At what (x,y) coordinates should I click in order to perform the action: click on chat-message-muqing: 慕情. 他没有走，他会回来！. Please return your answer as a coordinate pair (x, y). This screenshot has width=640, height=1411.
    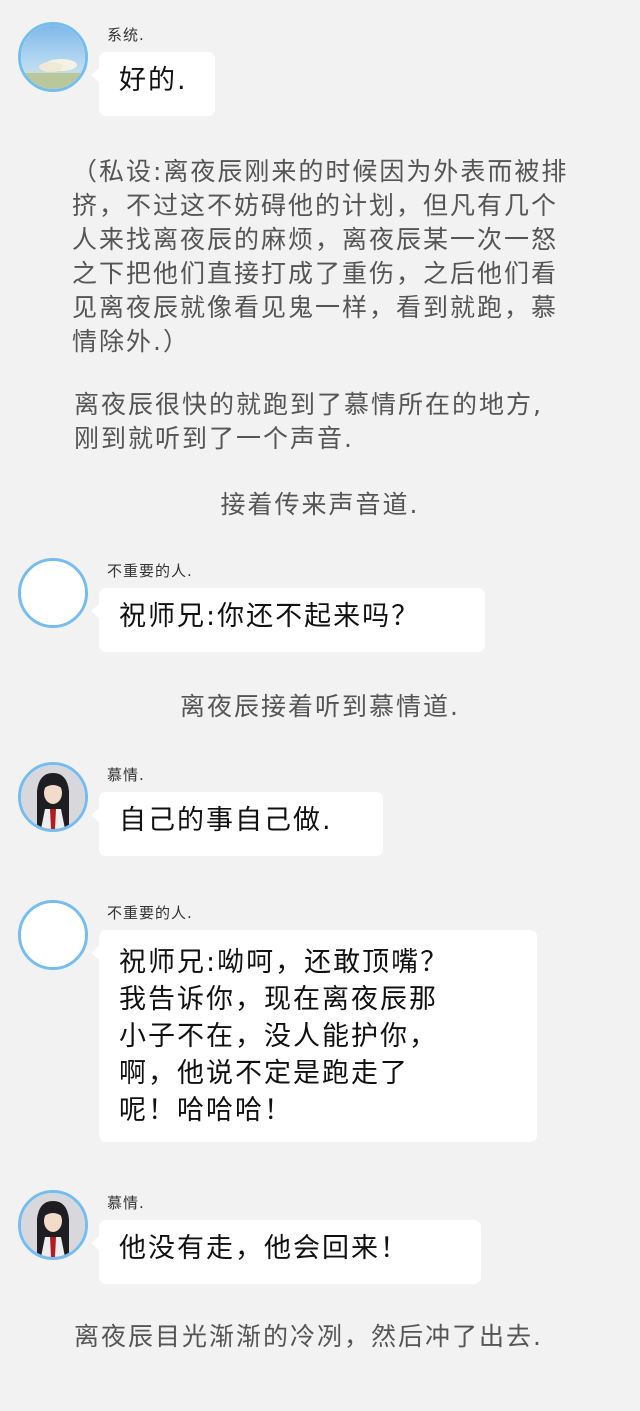
    Looking at the image, I should click on (320, 1240).